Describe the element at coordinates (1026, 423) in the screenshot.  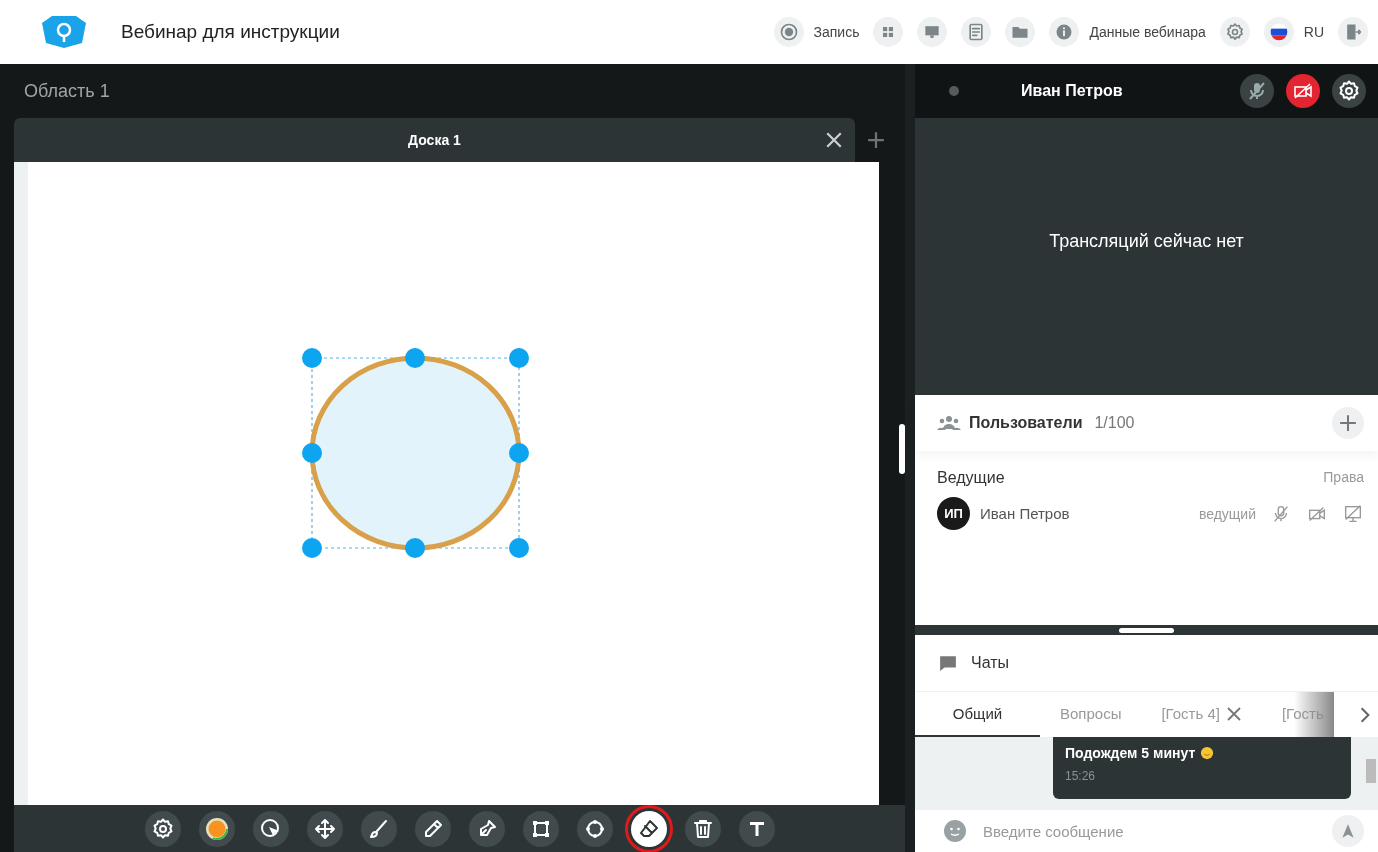
I see `users-title: Пользователи` at that location.